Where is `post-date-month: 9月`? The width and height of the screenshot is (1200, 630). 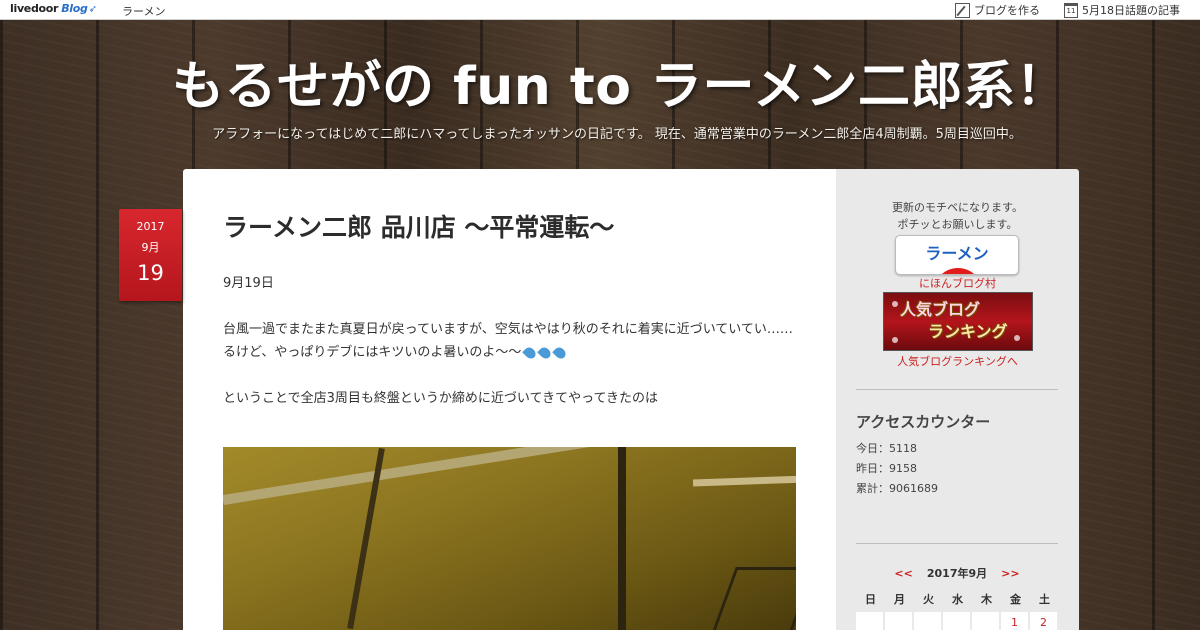 post-date-month: 9月 is located at coordinates (150, 247).